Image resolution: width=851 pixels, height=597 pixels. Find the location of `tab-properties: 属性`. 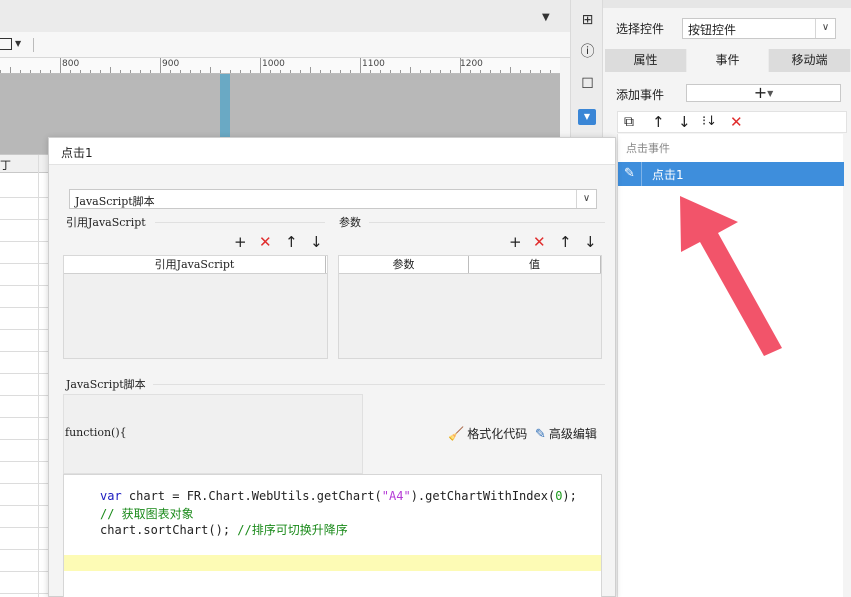

tab-properties: 属性 is located at coordinates (646, 60).